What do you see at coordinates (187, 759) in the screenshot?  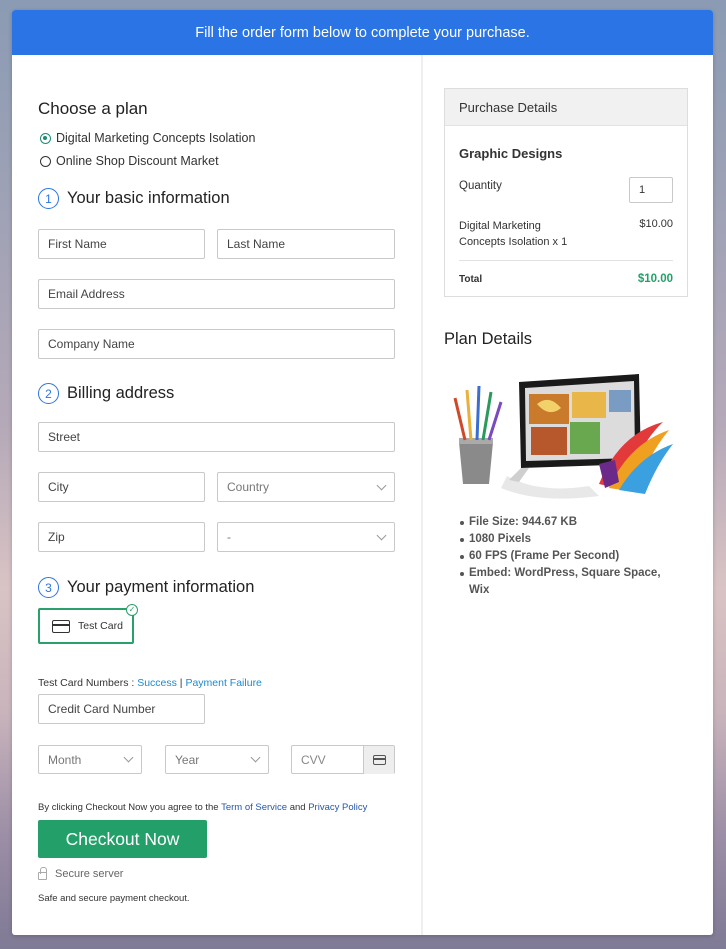 I see `year-select-value: Year` at bounding box center [187, 759].